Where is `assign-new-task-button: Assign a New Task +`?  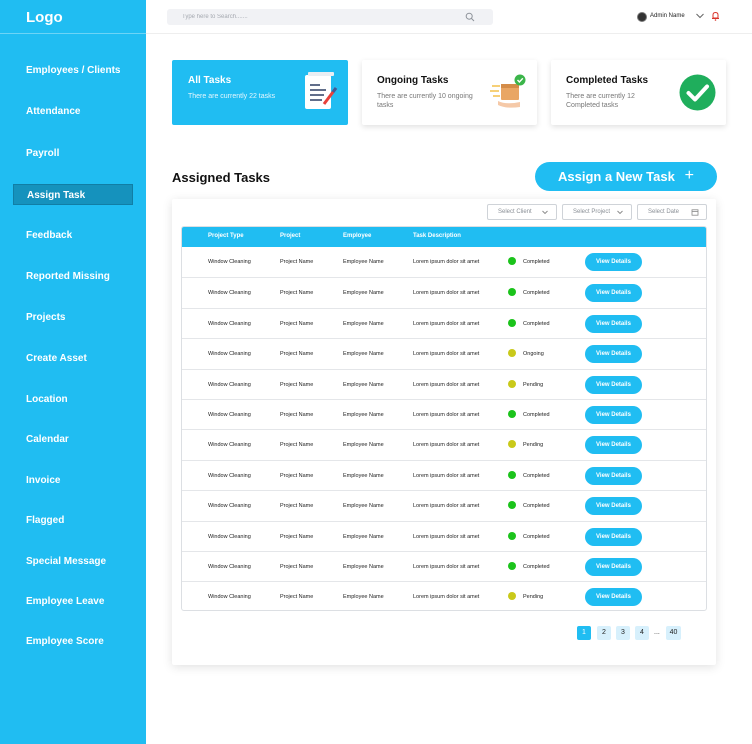
assign-new-task-button: Assign a New Task + is located at coordinates (626, 176).